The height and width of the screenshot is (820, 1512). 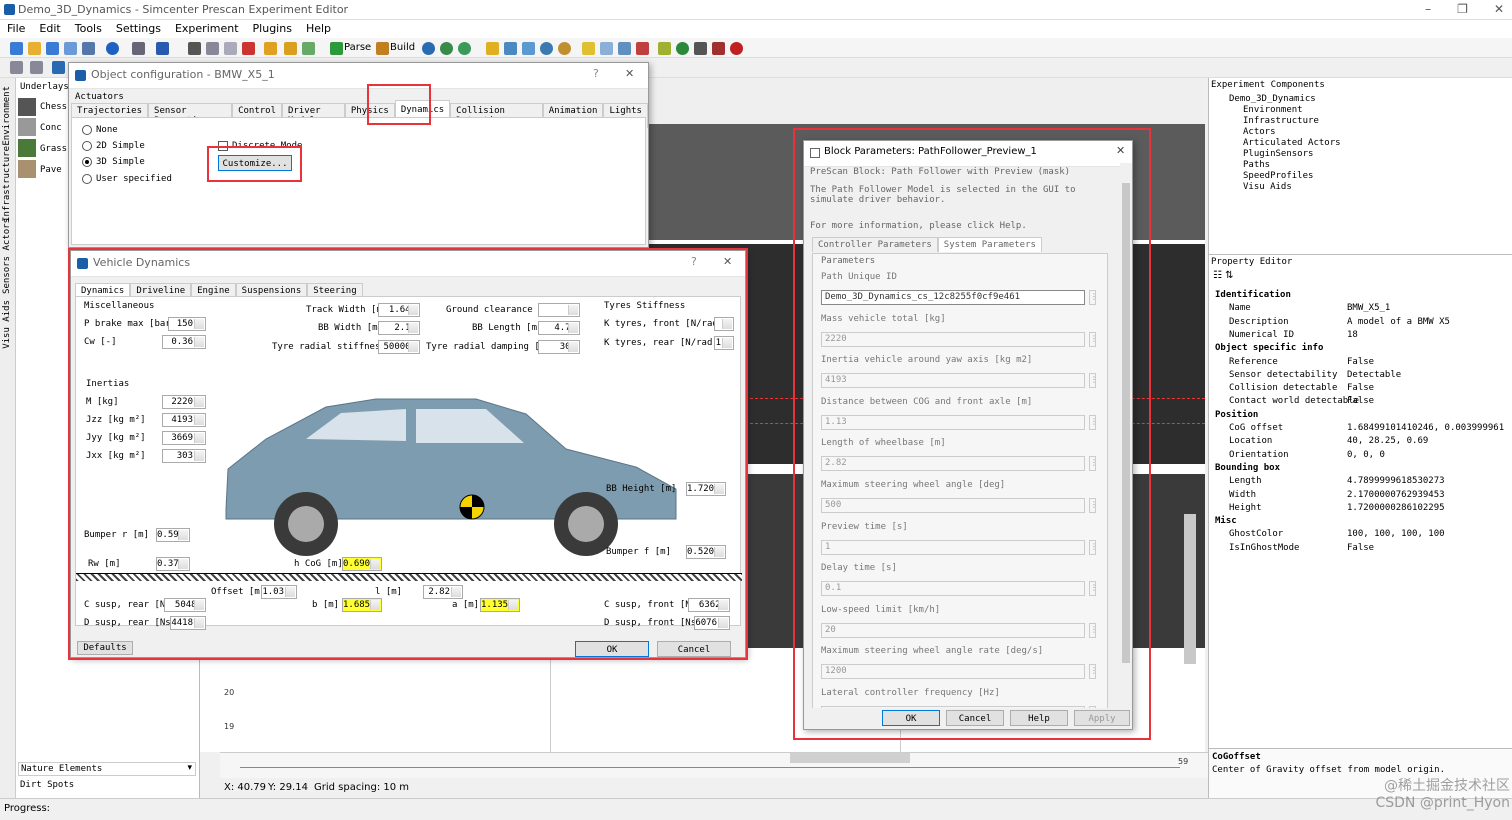 I want to click on bb-height-input: 1.720, so click(x=706, y=489).